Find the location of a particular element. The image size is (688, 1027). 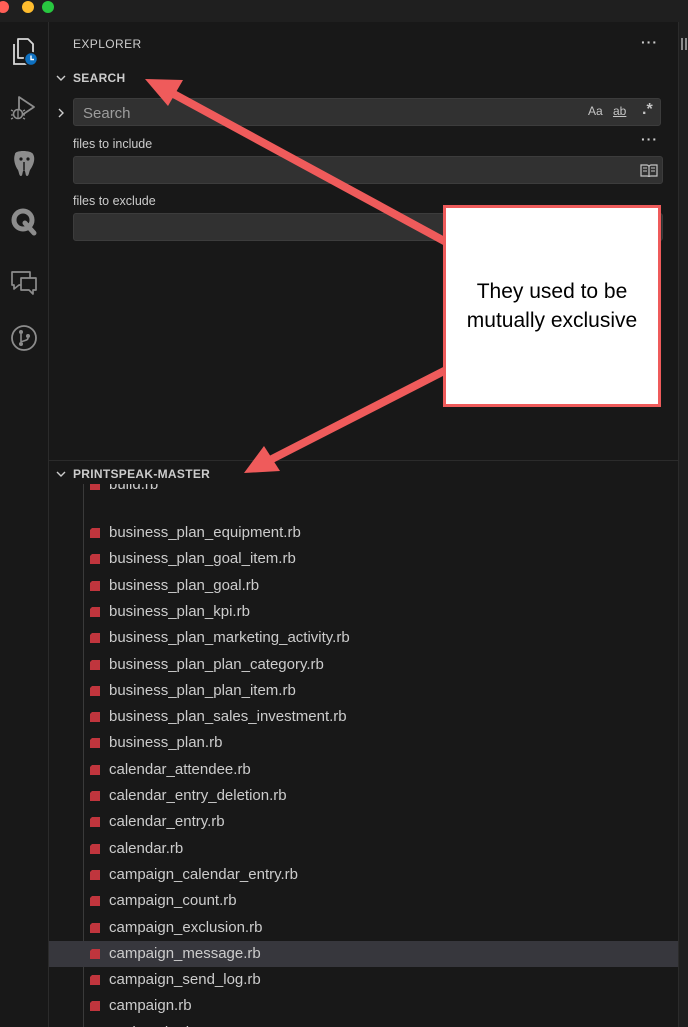

file-label: build.rb is located at coordinates (134, 488).